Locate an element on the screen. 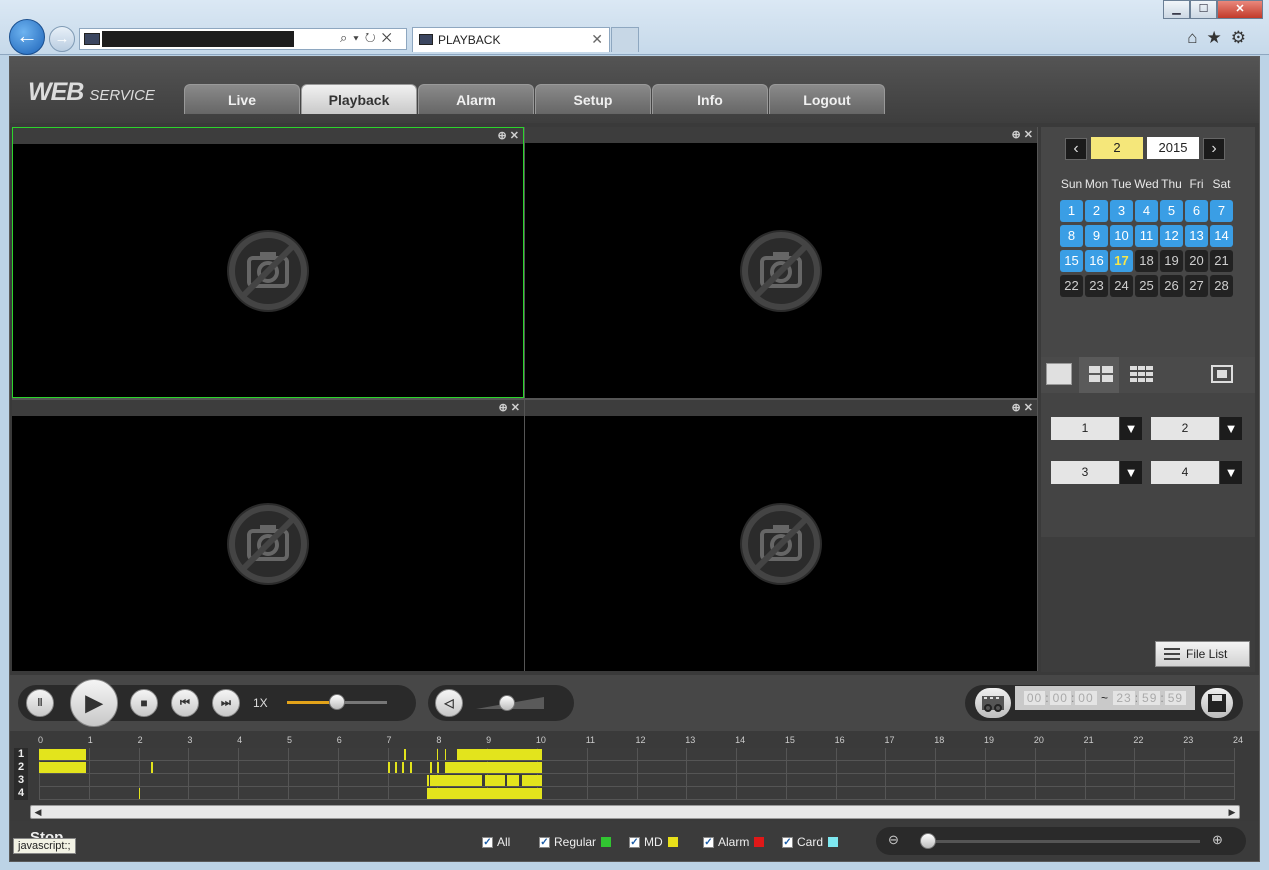  pause-button: ‖ is located at coordinates (40, 703).